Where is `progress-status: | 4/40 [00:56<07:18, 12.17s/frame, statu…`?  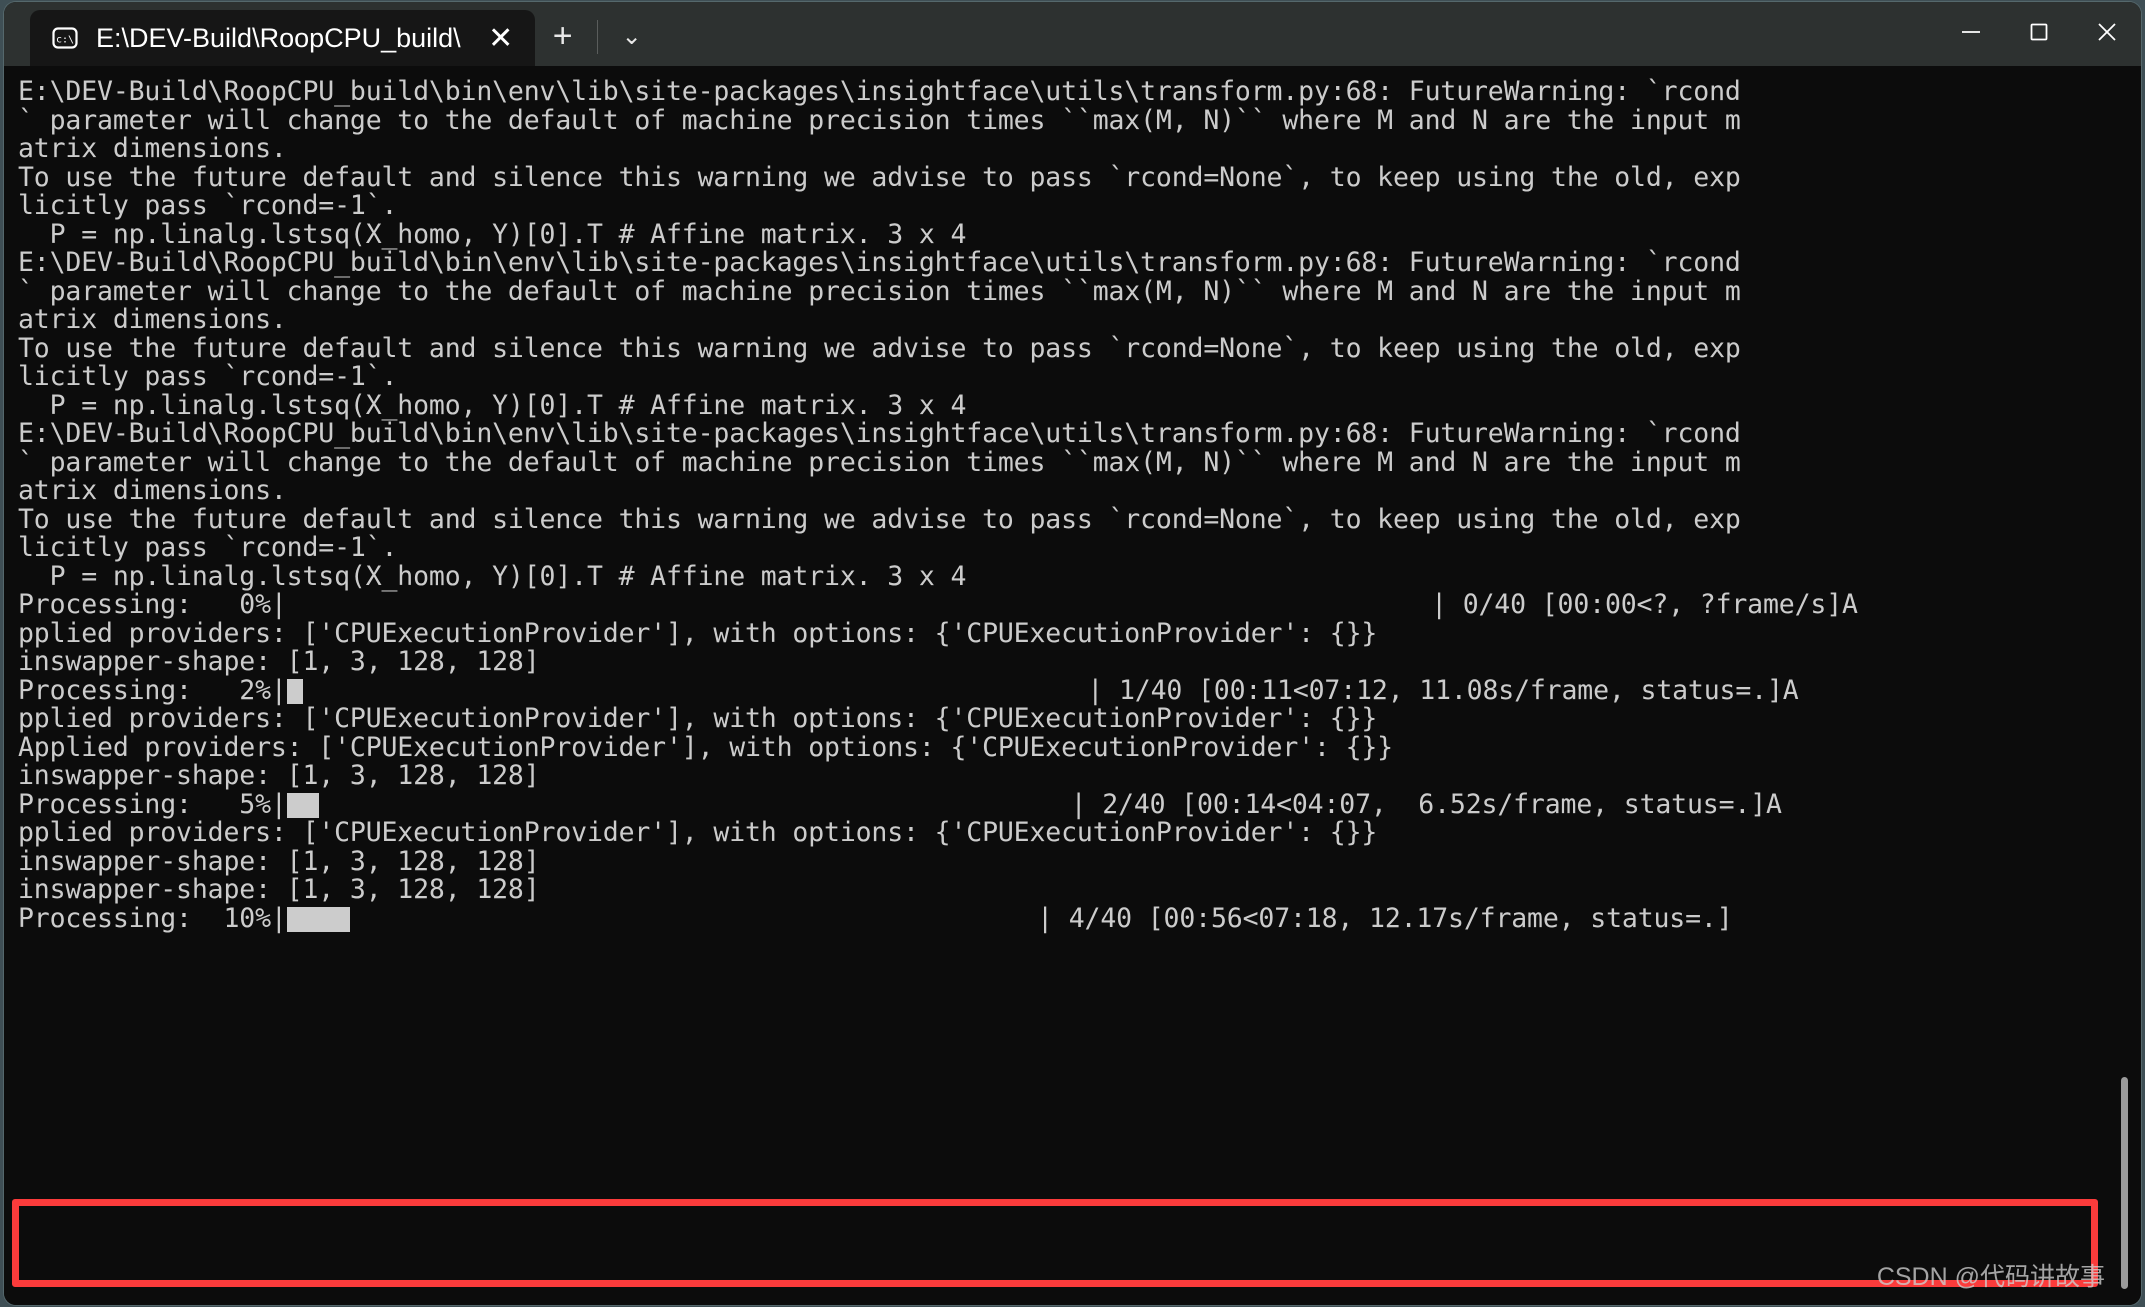 progress-status: | 4/40 [00:56<07:18, 12.17s/frame, statu… is located at coordinates (1385, 918).